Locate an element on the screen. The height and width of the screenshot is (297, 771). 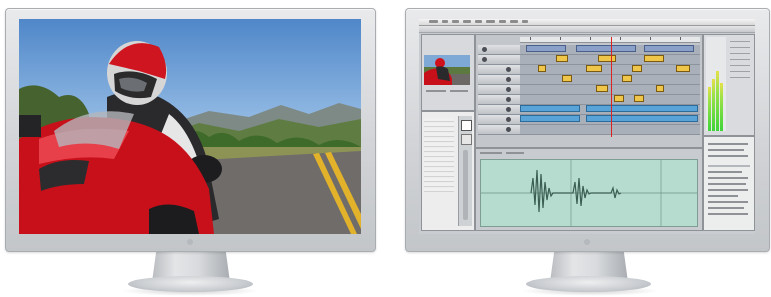
audio-waveform-view is located at coordinates (589, 193).